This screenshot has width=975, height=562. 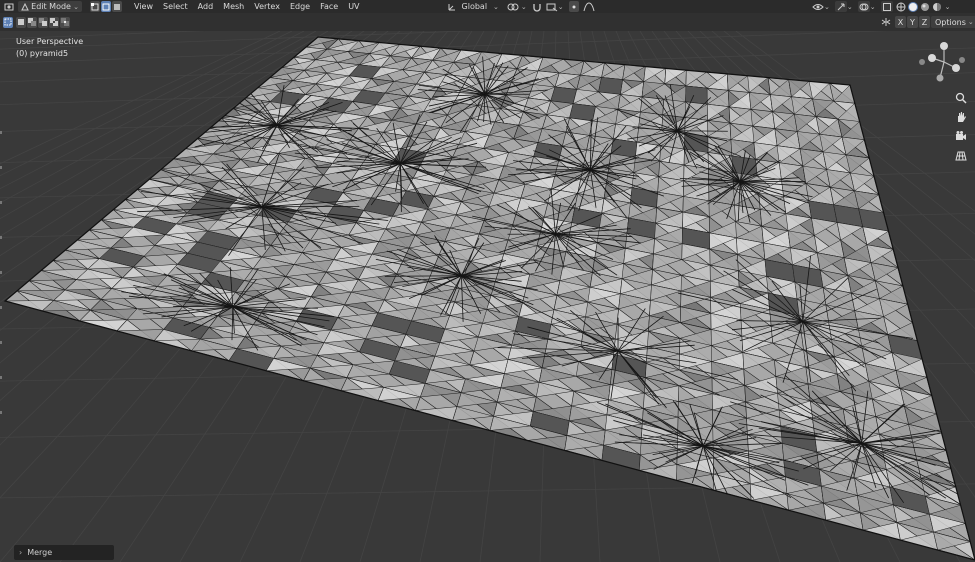 I want to click on overlays-icon, so click(x=863, y=6).